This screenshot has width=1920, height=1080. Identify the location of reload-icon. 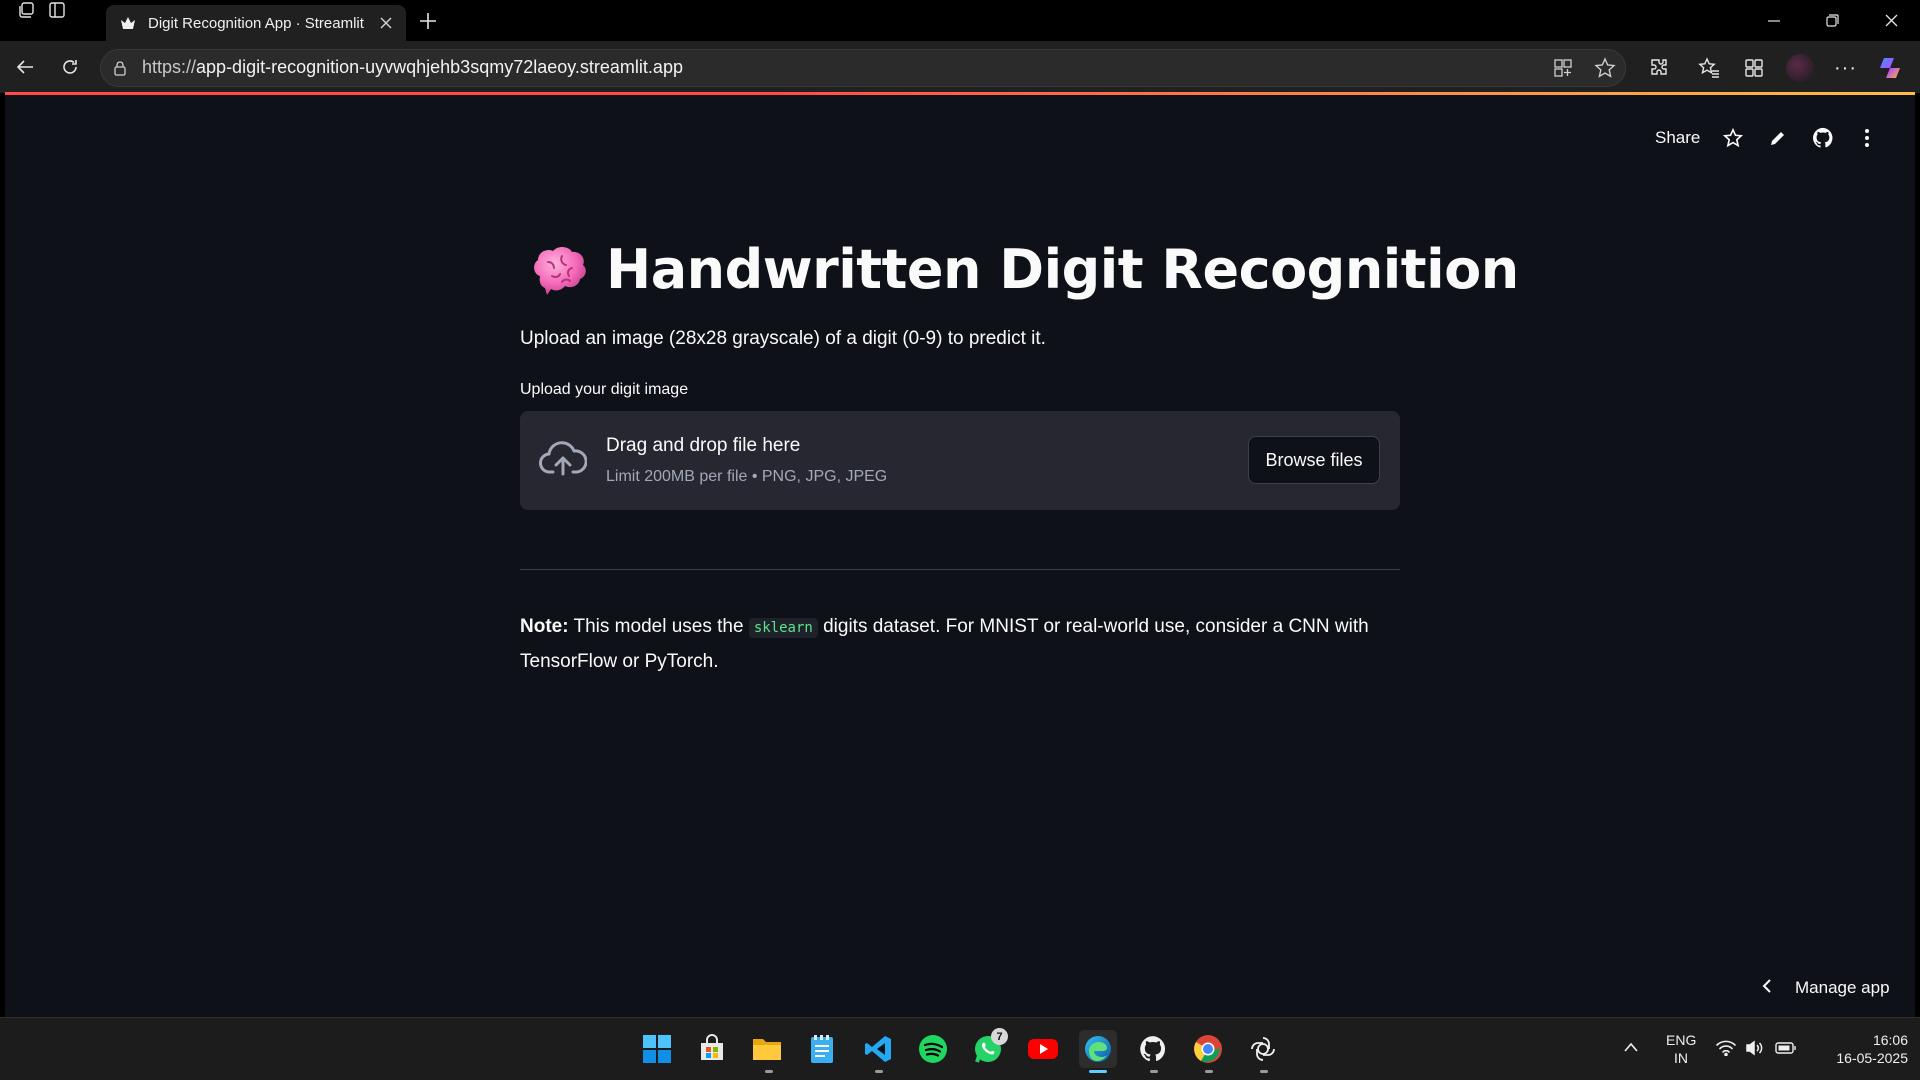
(70, 67).